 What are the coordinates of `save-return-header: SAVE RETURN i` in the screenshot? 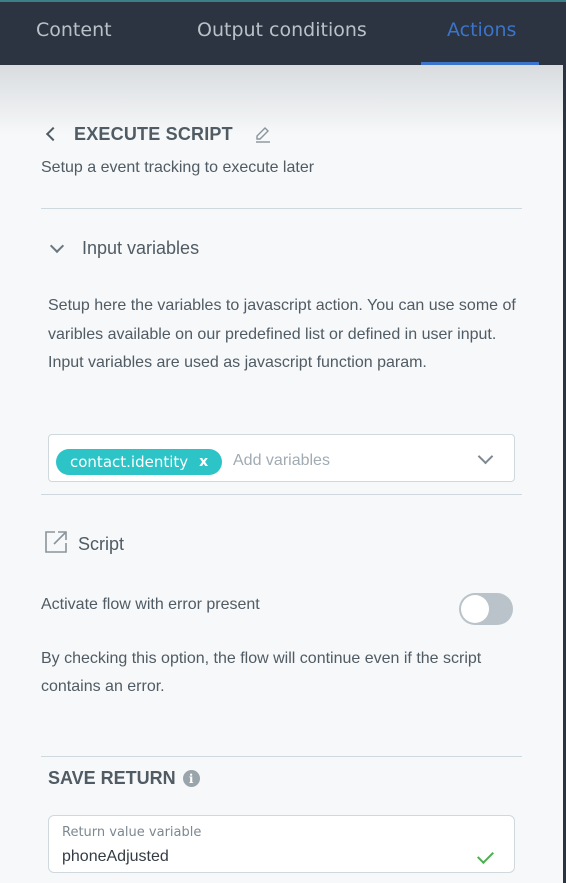 It's located at (124, 778).